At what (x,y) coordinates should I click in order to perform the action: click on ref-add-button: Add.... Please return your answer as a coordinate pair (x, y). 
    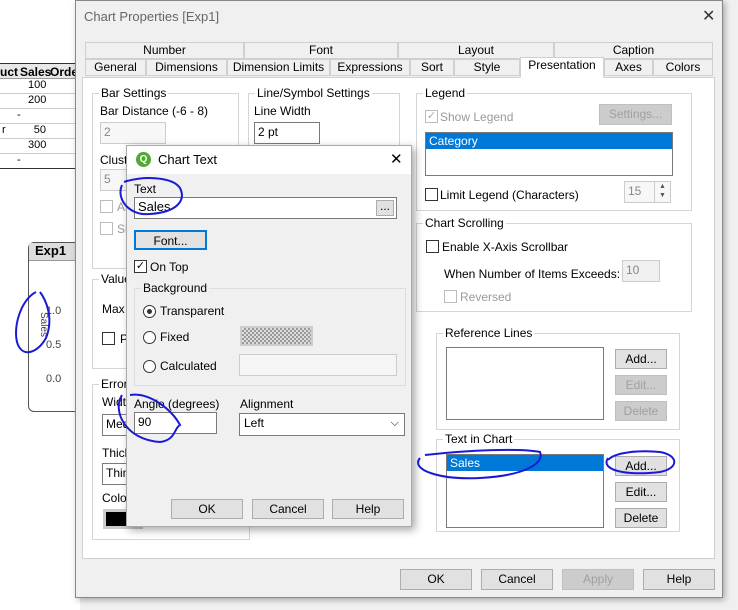
    Looking at the image, I should click on (641, 359).